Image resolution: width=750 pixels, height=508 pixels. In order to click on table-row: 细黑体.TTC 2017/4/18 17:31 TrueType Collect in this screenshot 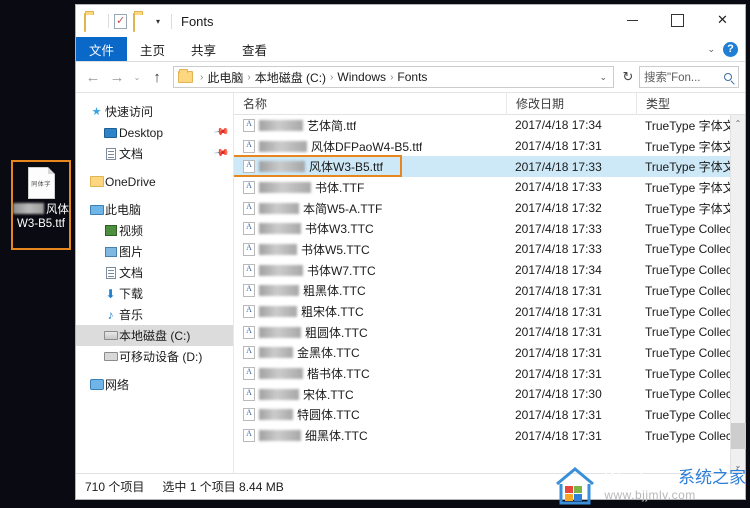, I will do `click(482, 435)`.